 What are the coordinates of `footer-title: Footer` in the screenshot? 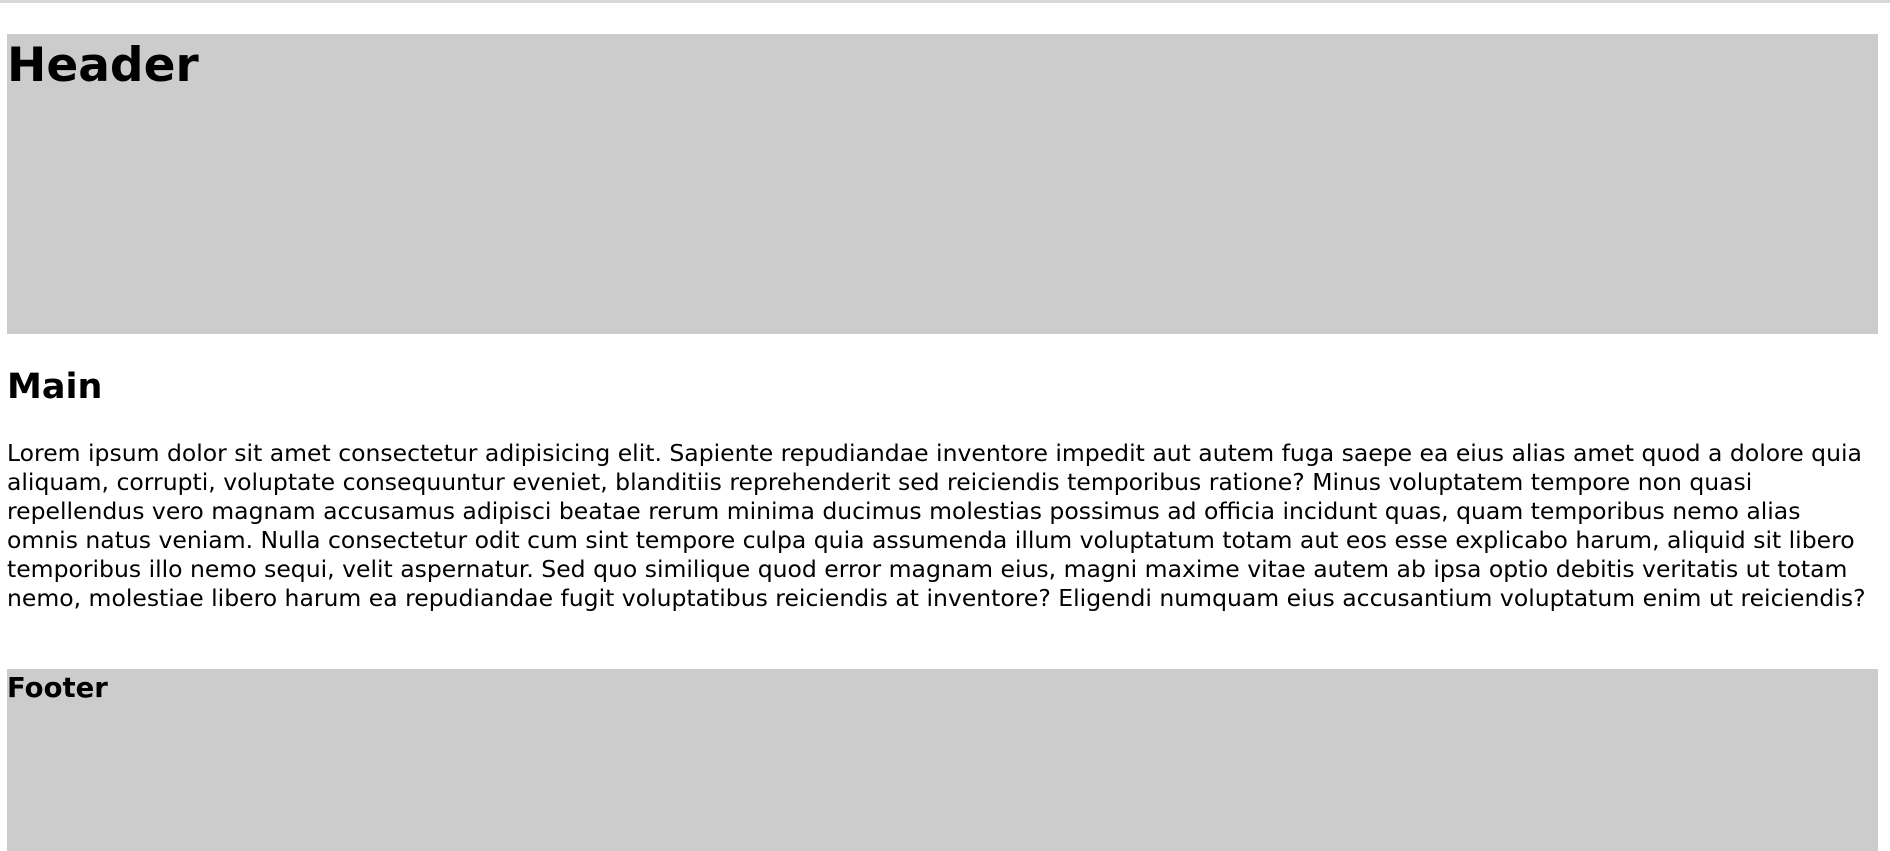 It's located at (57, 688).